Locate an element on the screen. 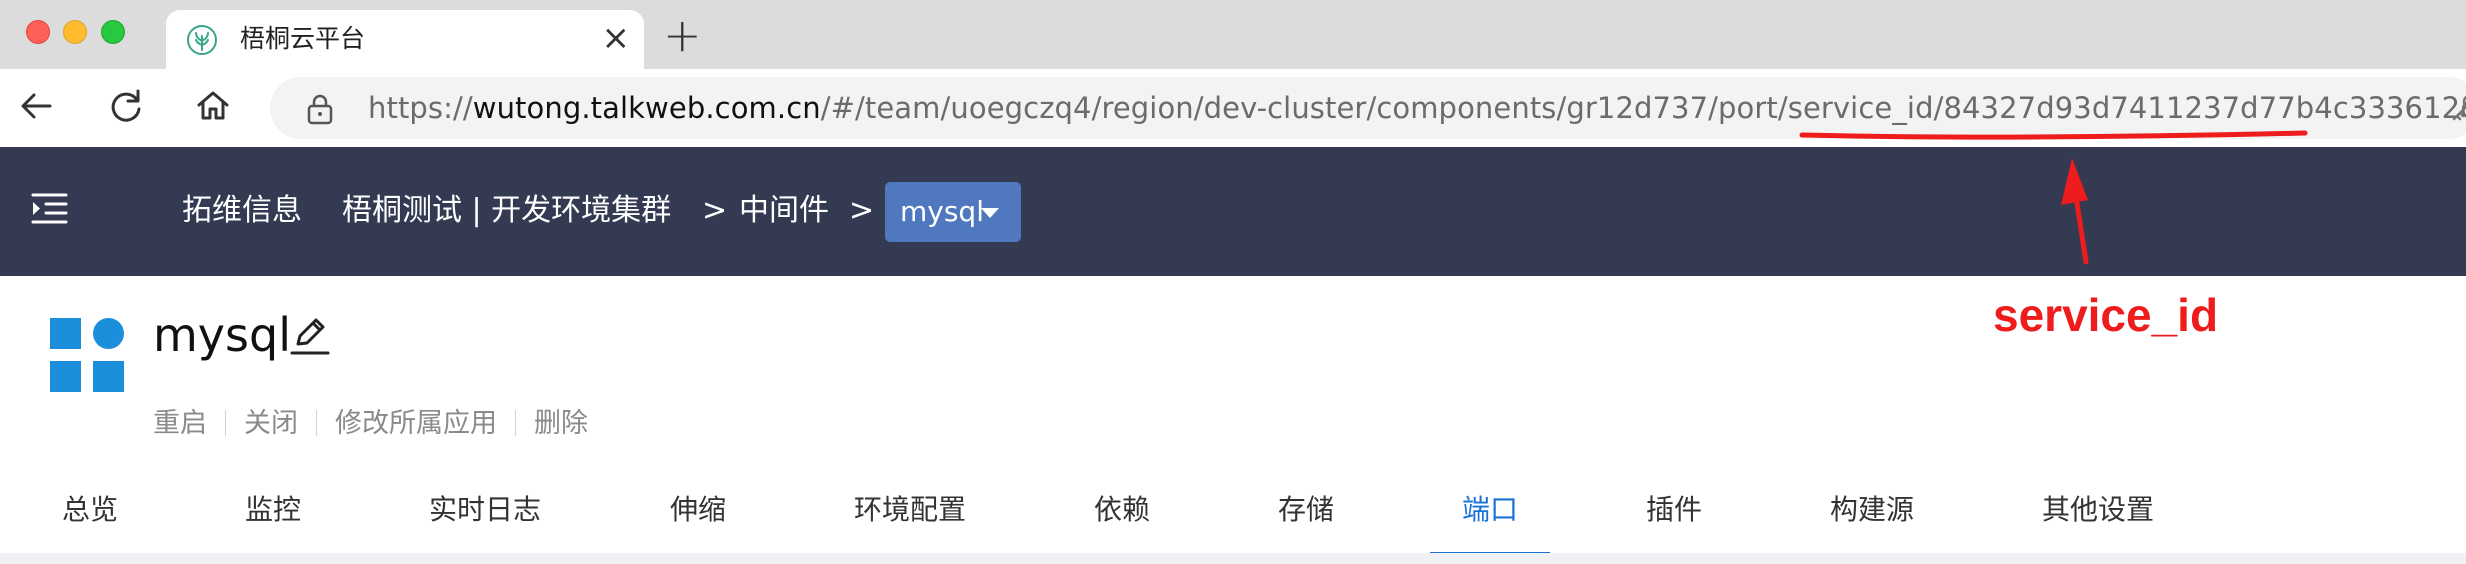 This screenshot has width=2466, height=564. tab-dependency: 依赖 is located at coordinates (1122, 510).